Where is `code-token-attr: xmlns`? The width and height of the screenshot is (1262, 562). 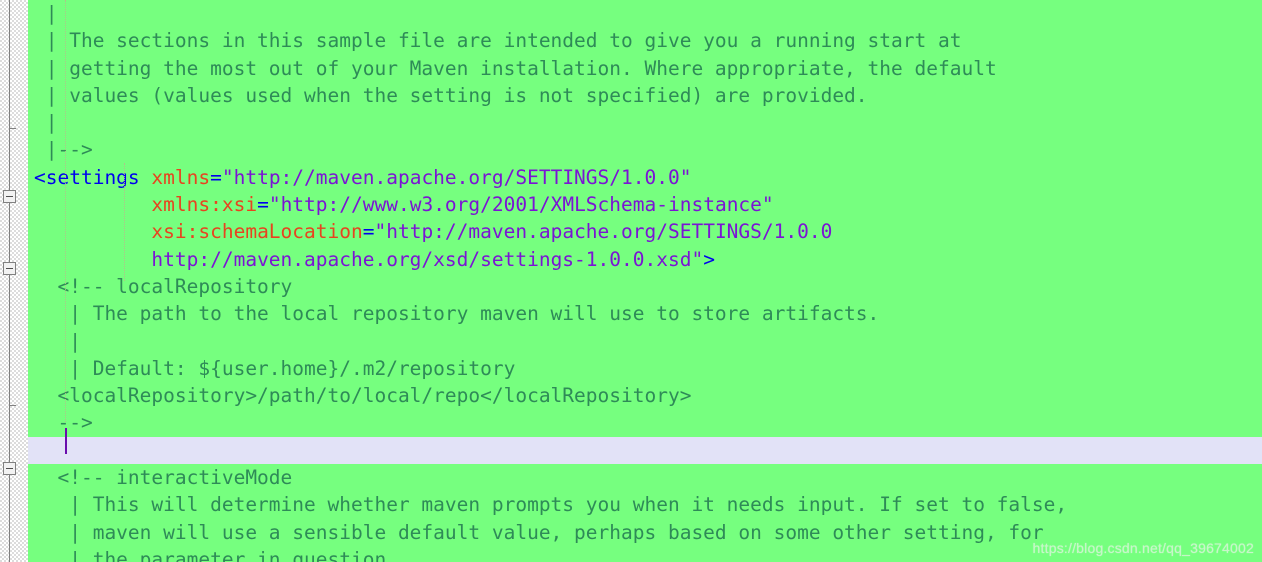
code-token-attr: xmlns is located at coordinates (181, 177).